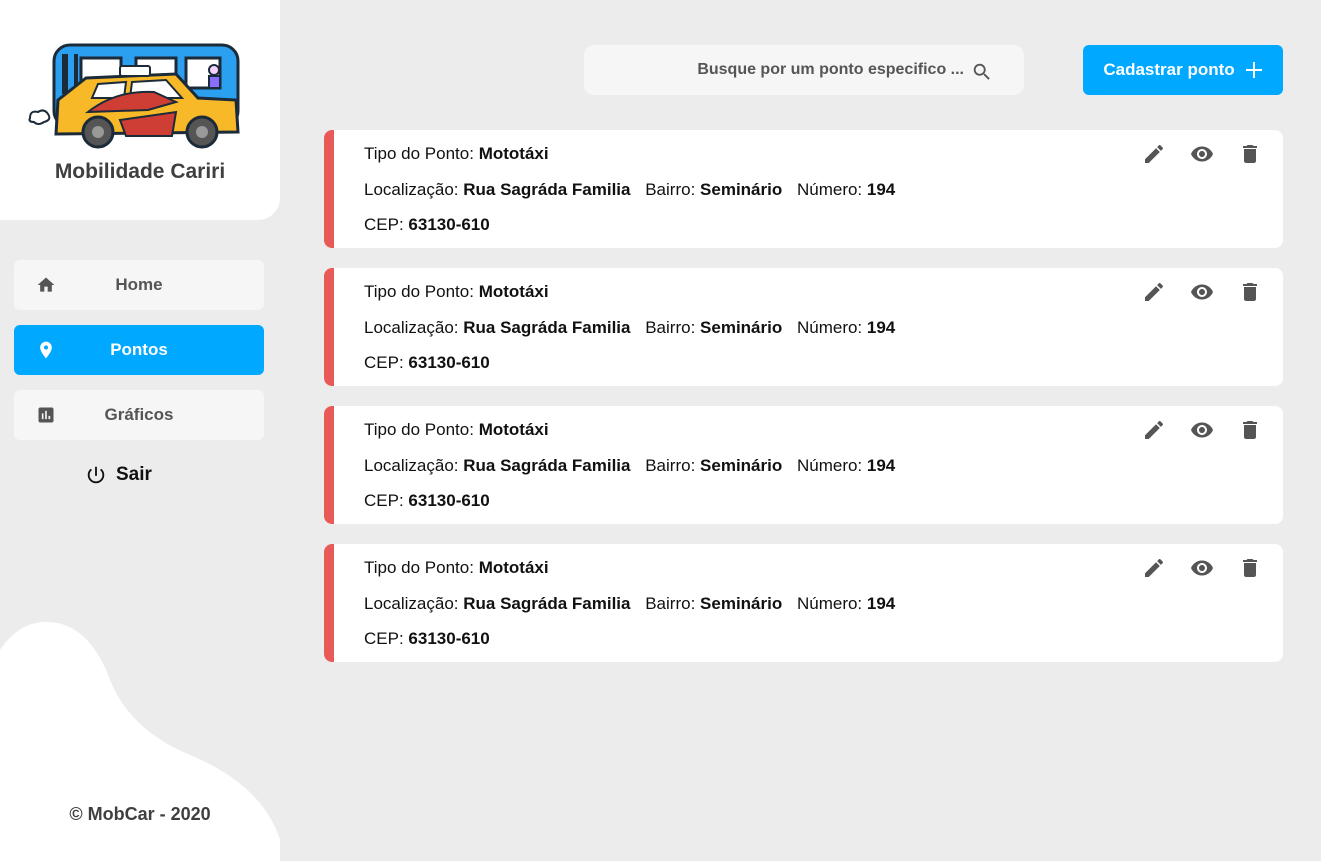 Image resolution: width=1321 pixels, height=861 pixels. What do you see at coordinates (140, 171) in the screenshot?
I see `app-name: Mobilidade Cariri` at bounding box center [140, 171].